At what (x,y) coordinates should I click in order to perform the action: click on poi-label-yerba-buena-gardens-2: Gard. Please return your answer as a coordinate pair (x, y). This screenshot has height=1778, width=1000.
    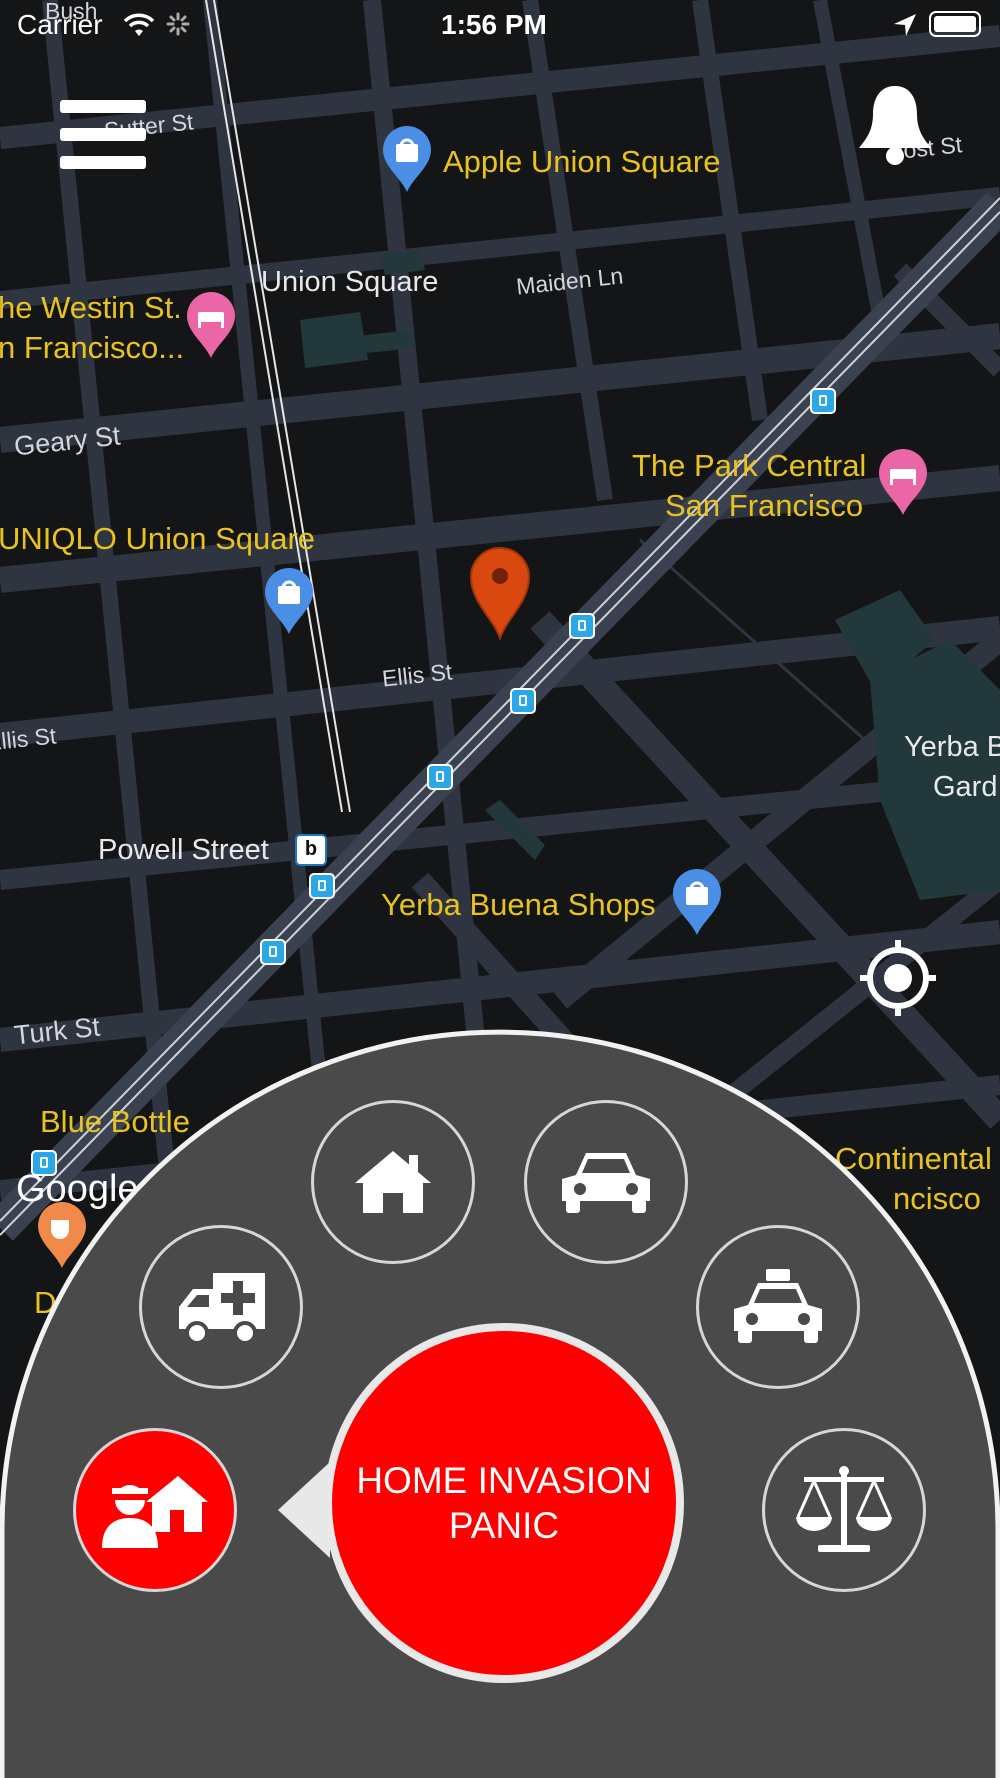
    Looking at the image, I should click on (965, 787).